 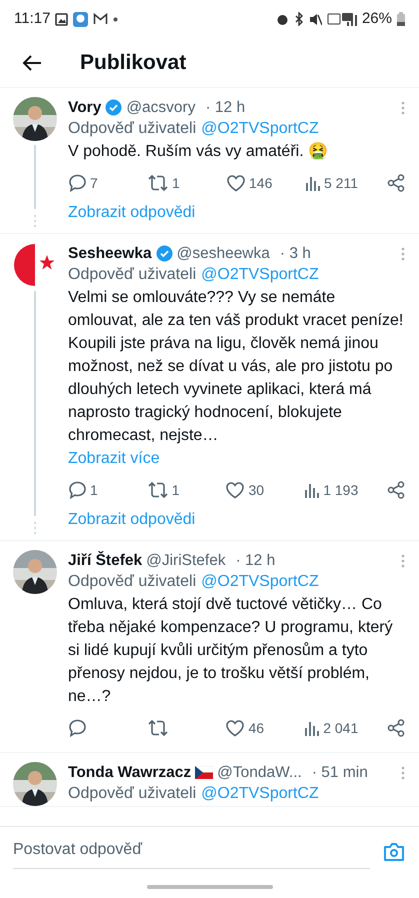 What do you see at coordinates (315, 19) in the screenshot?
I see `mute-icon` at bounding box center [315, 19].